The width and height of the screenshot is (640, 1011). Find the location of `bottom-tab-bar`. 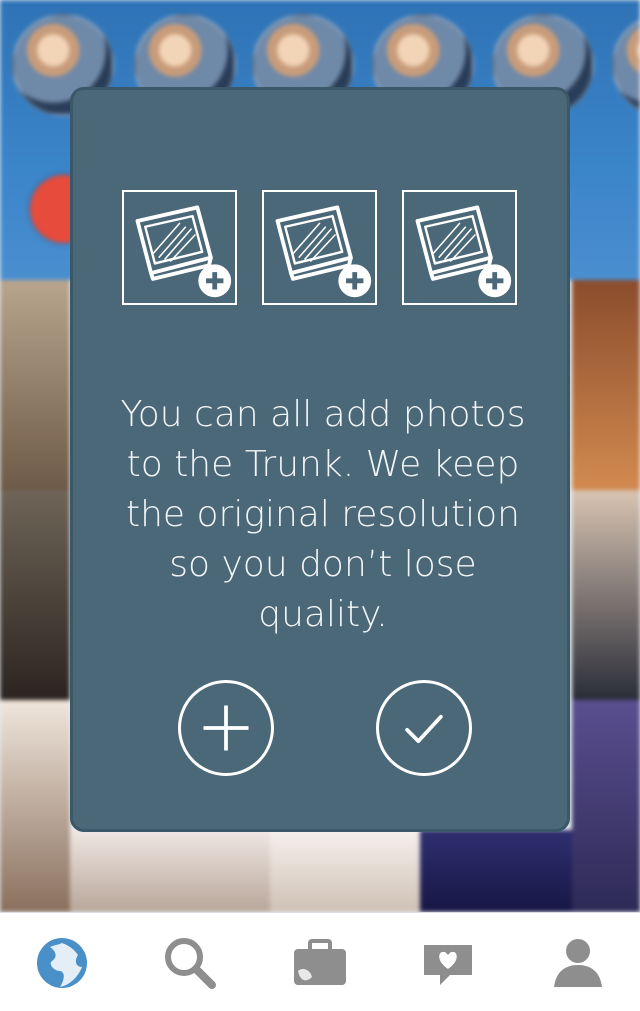

bottom-tab-bar is located at coordinates (320, 961).